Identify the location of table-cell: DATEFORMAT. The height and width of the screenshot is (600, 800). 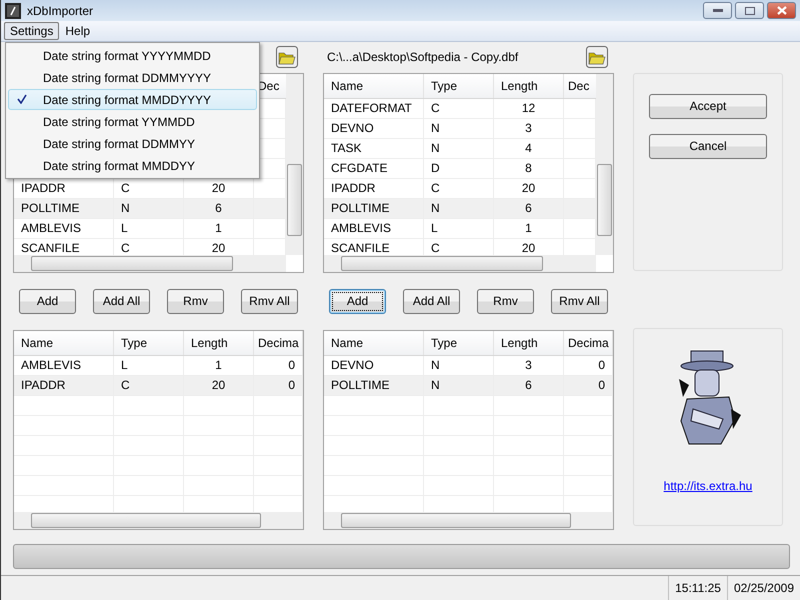
(371, 108).